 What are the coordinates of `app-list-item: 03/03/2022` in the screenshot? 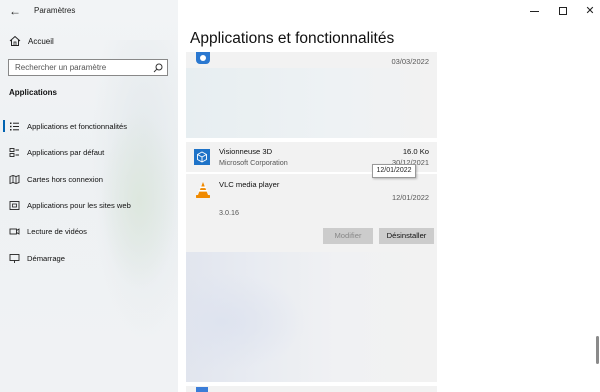 It's located at (311, 95).